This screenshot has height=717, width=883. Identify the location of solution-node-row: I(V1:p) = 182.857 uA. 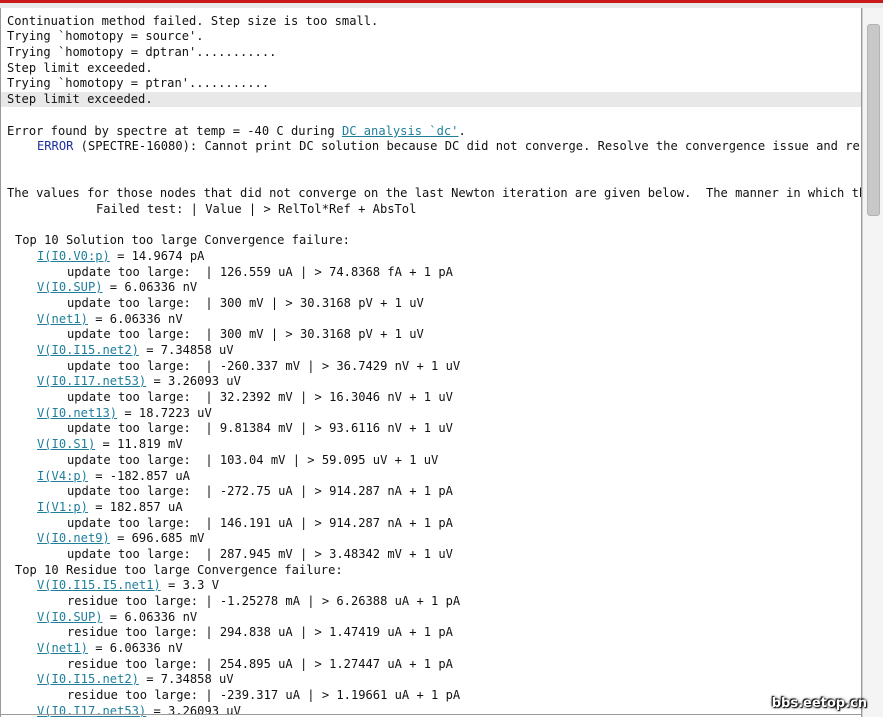
(110, 507).